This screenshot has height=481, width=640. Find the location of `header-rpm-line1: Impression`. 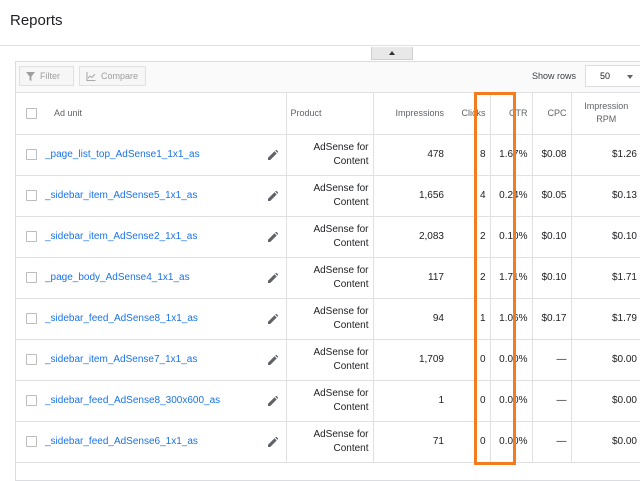

header-rpm-line1: Impression is located at coordinates (606, 106).